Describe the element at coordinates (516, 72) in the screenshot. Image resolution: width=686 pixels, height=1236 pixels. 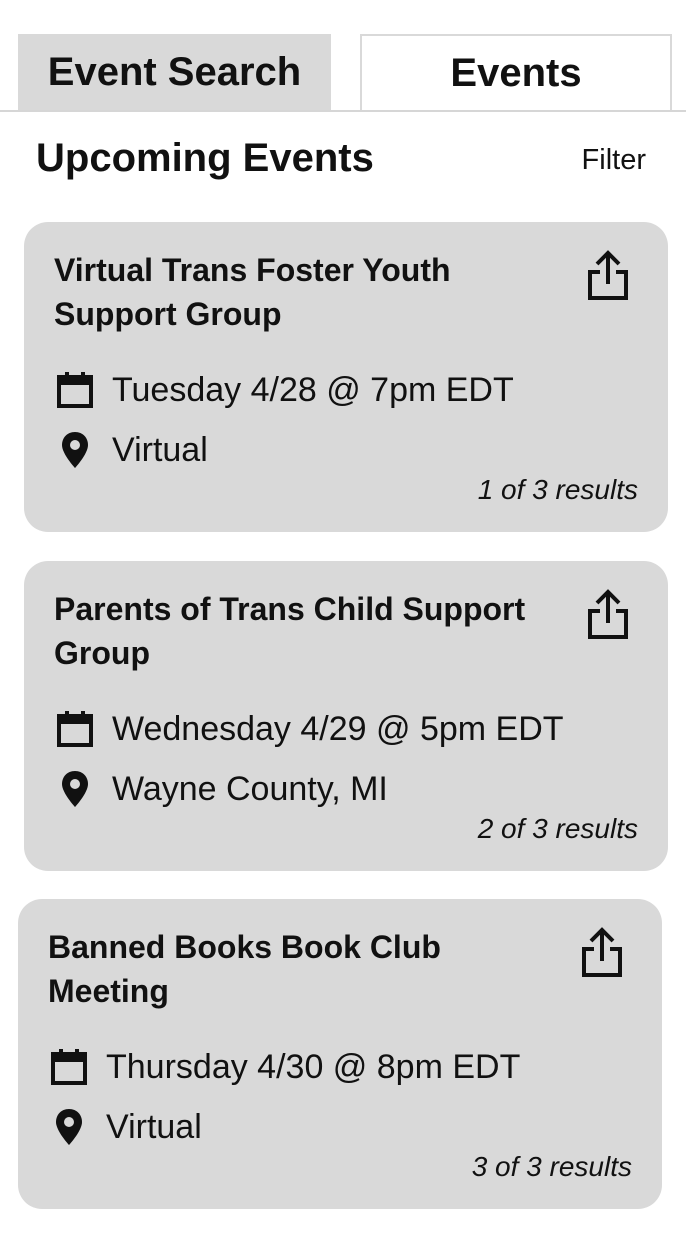
I see `tab-events: Events` at that location.